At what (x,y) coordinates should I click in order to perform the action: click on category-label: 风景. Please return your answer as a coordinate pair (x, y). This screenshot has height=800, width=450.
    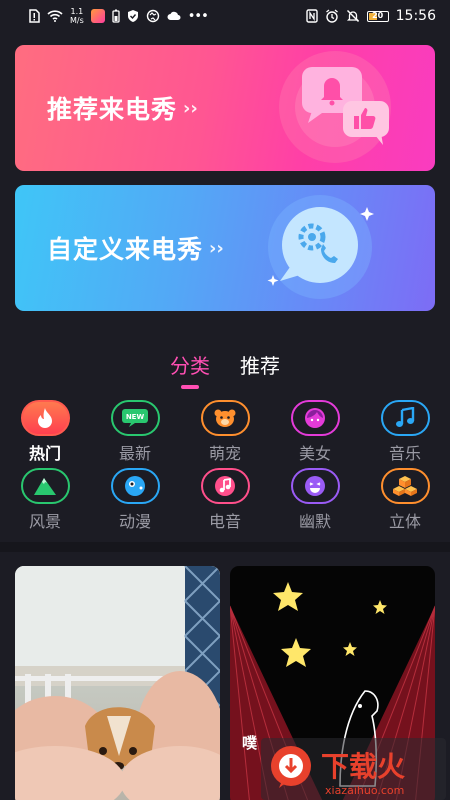
    Looking at the image, I should click on (44, 521).